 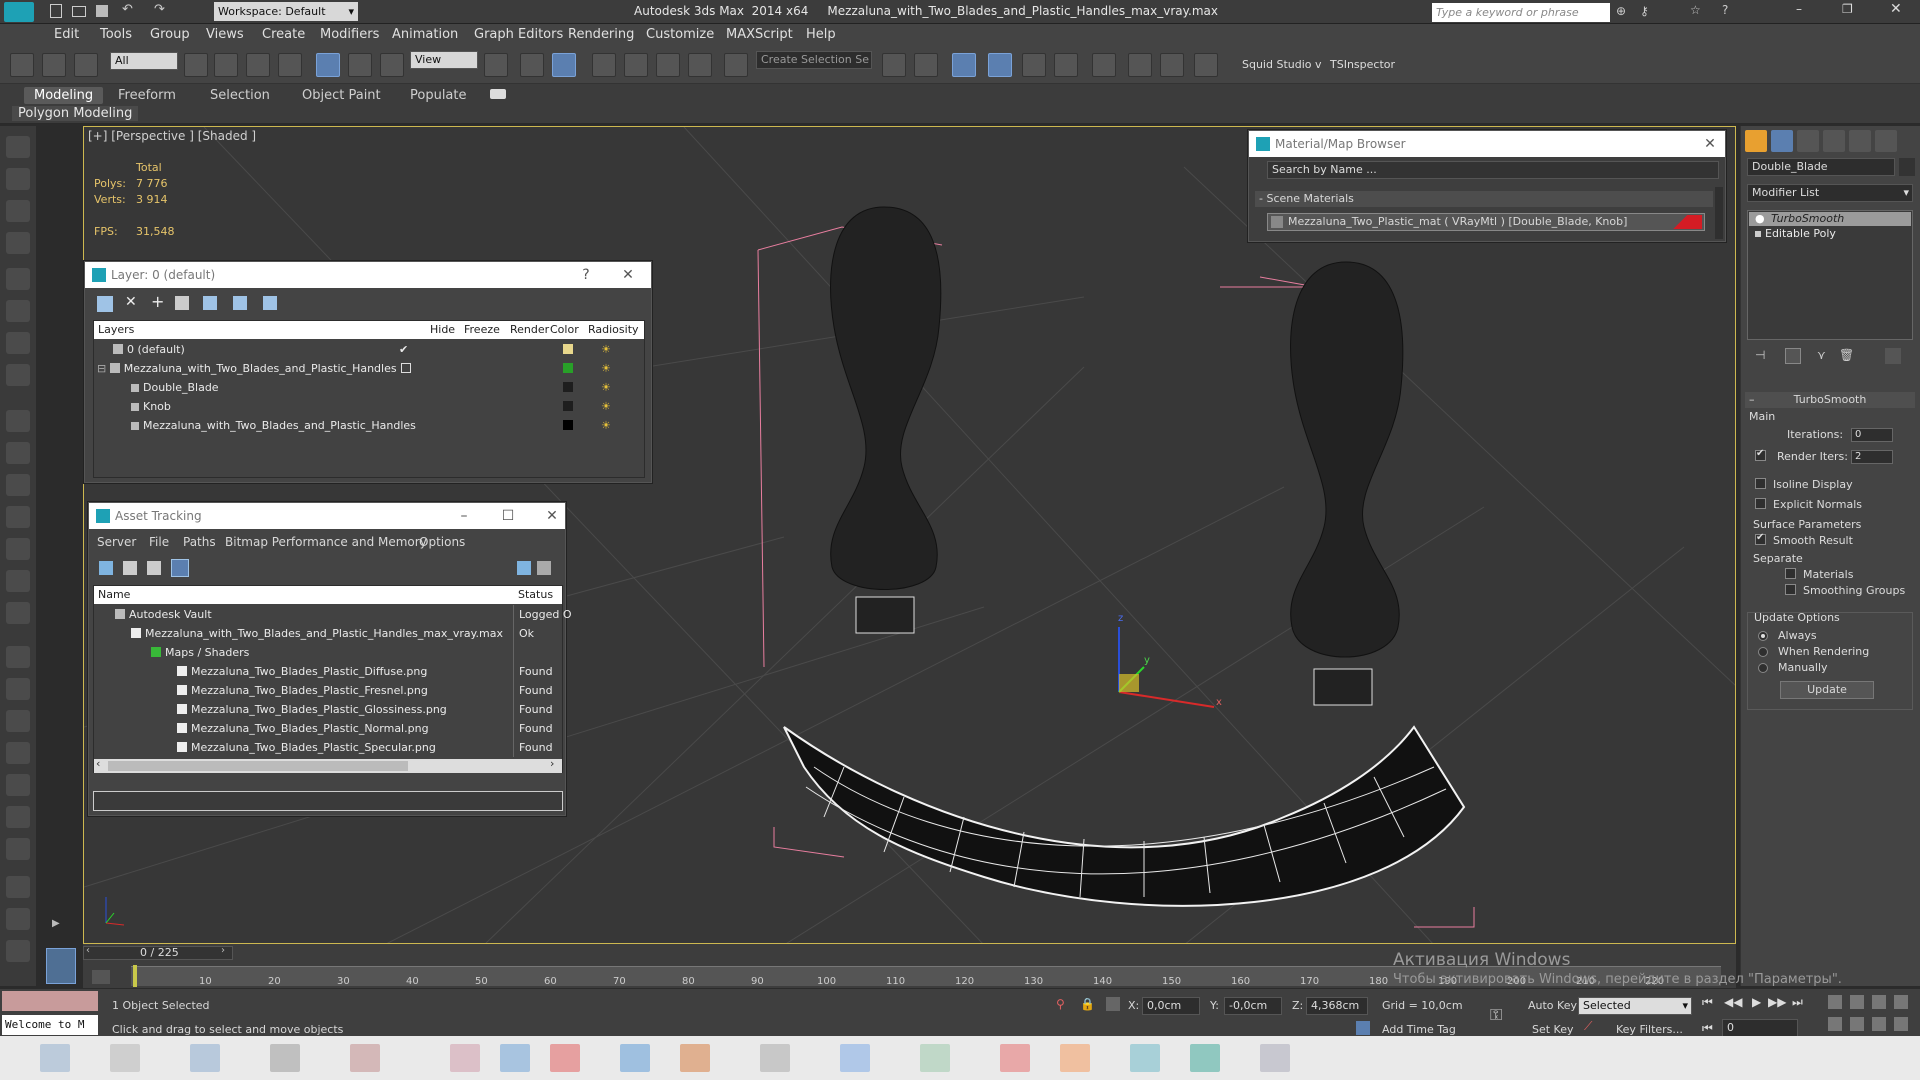 What do you see at coordinates (101, 977) in the screenshot?
I see `curve-editor-mini-icon` at bounding box center [101, 977].